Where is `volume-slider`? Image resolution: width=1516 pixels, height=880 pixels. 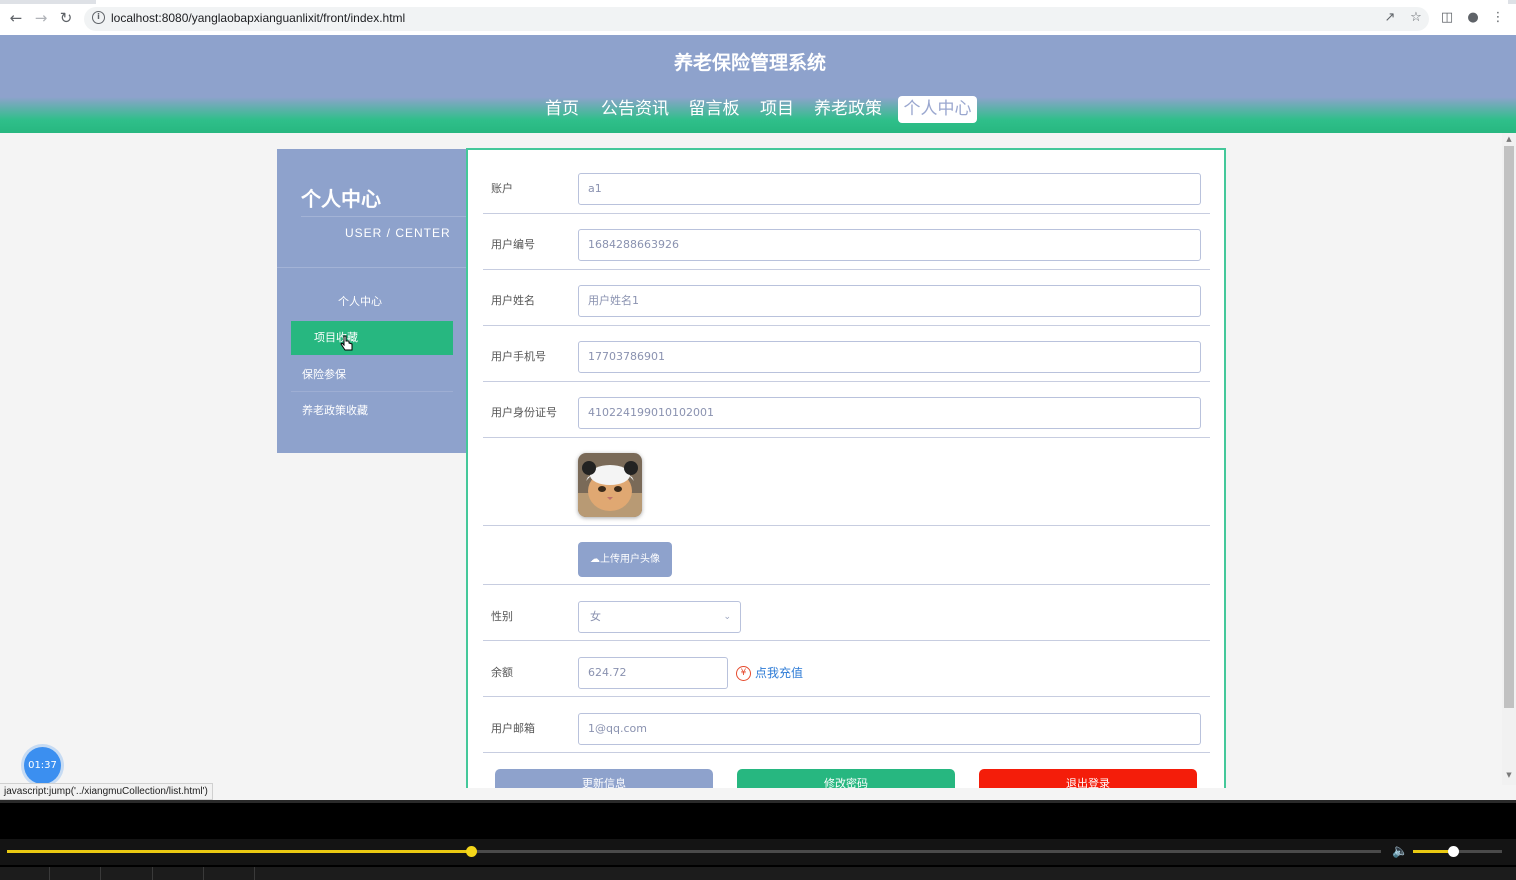 volume-slider is located at coordinates (1457, 851).